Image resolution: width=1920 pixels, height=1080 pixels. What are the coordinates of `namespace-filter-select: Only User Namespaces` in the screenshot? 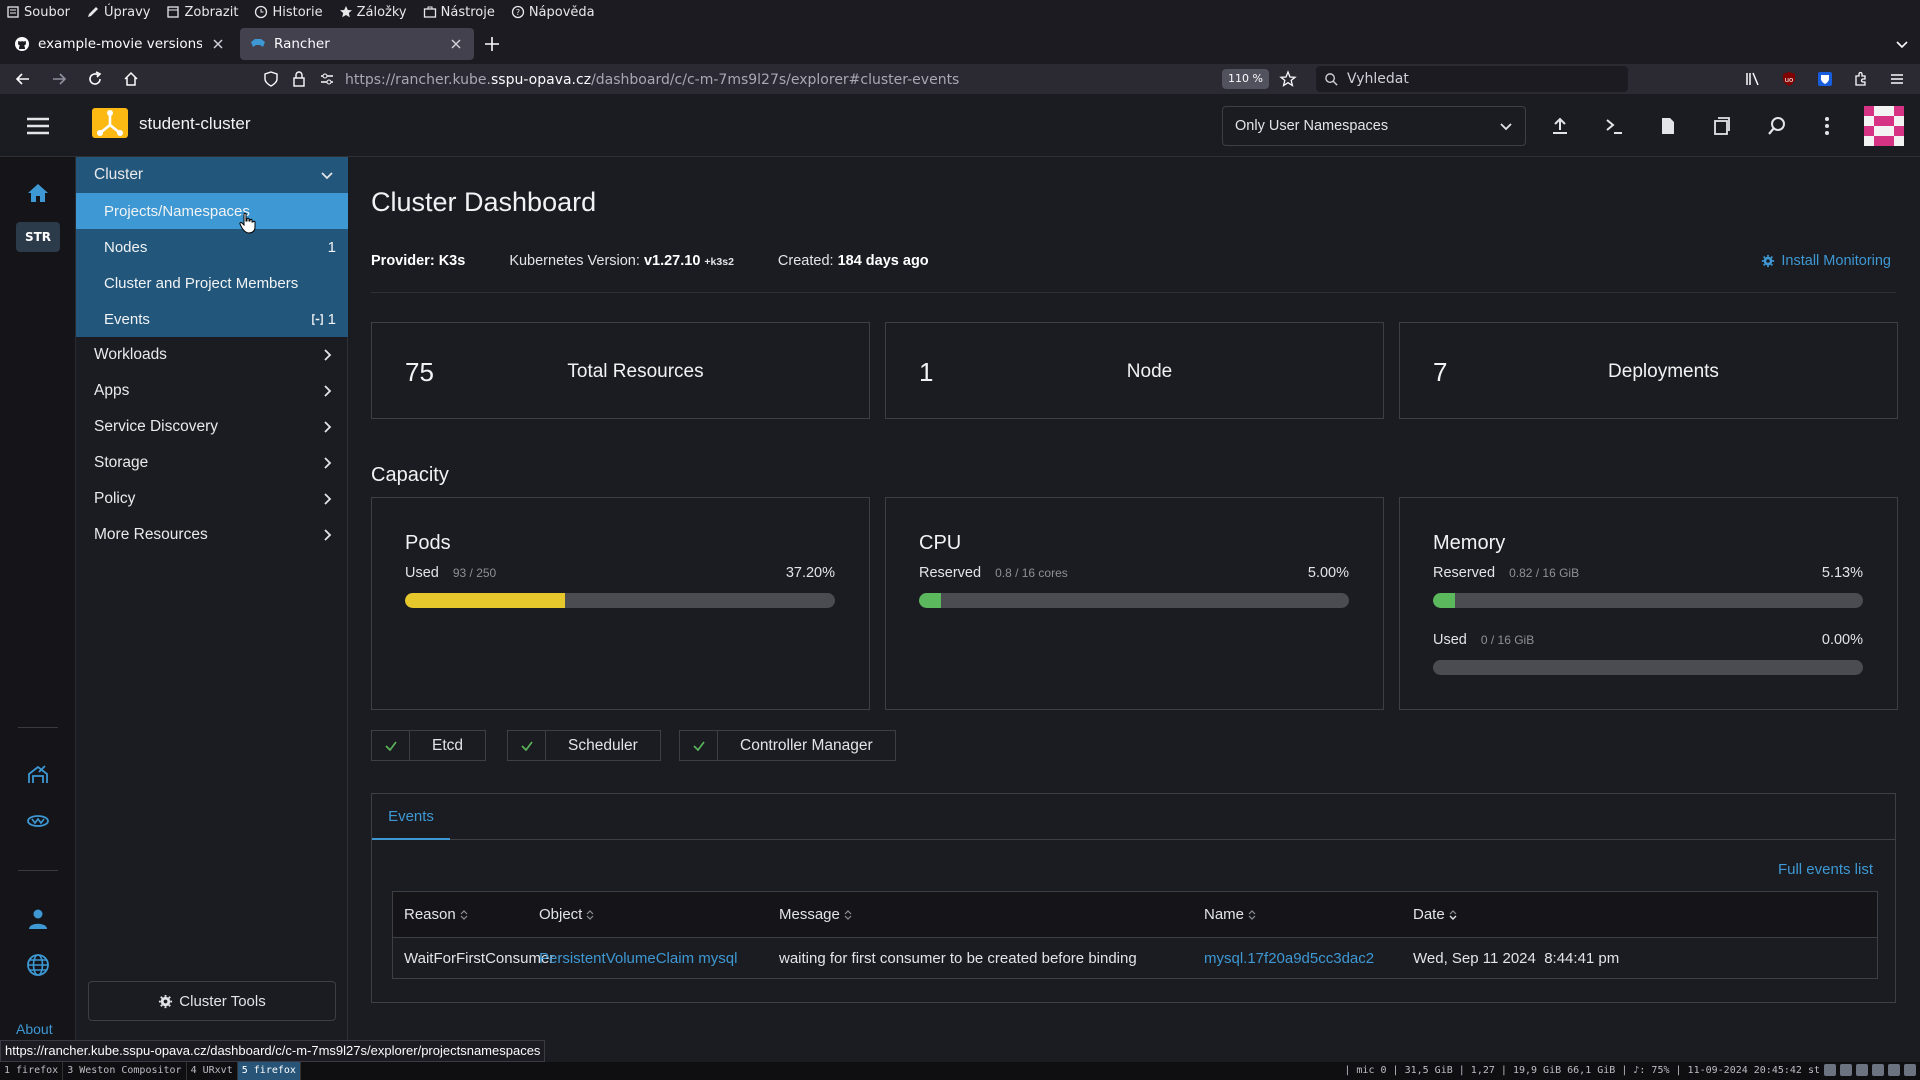 It's located at (1374, 126).